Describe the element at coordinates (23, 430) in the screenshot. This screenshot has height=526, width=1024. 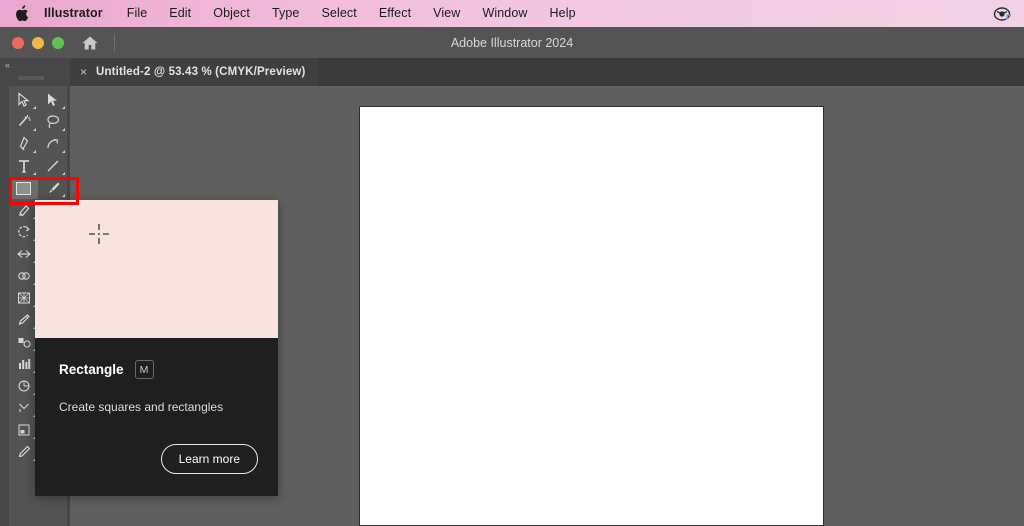
I see `anchor-point-tool` at that location.